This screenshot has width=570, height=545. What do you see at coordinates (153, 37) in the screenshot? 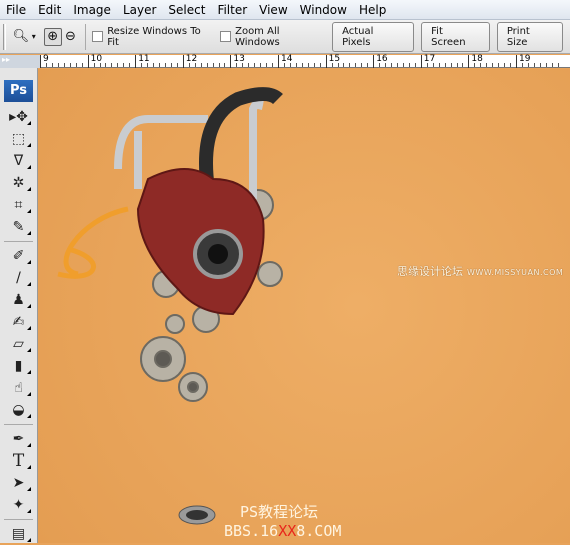
I see `resize-windows-checkbox: Resize Windows To Fit` at bounding box center [153, 37].